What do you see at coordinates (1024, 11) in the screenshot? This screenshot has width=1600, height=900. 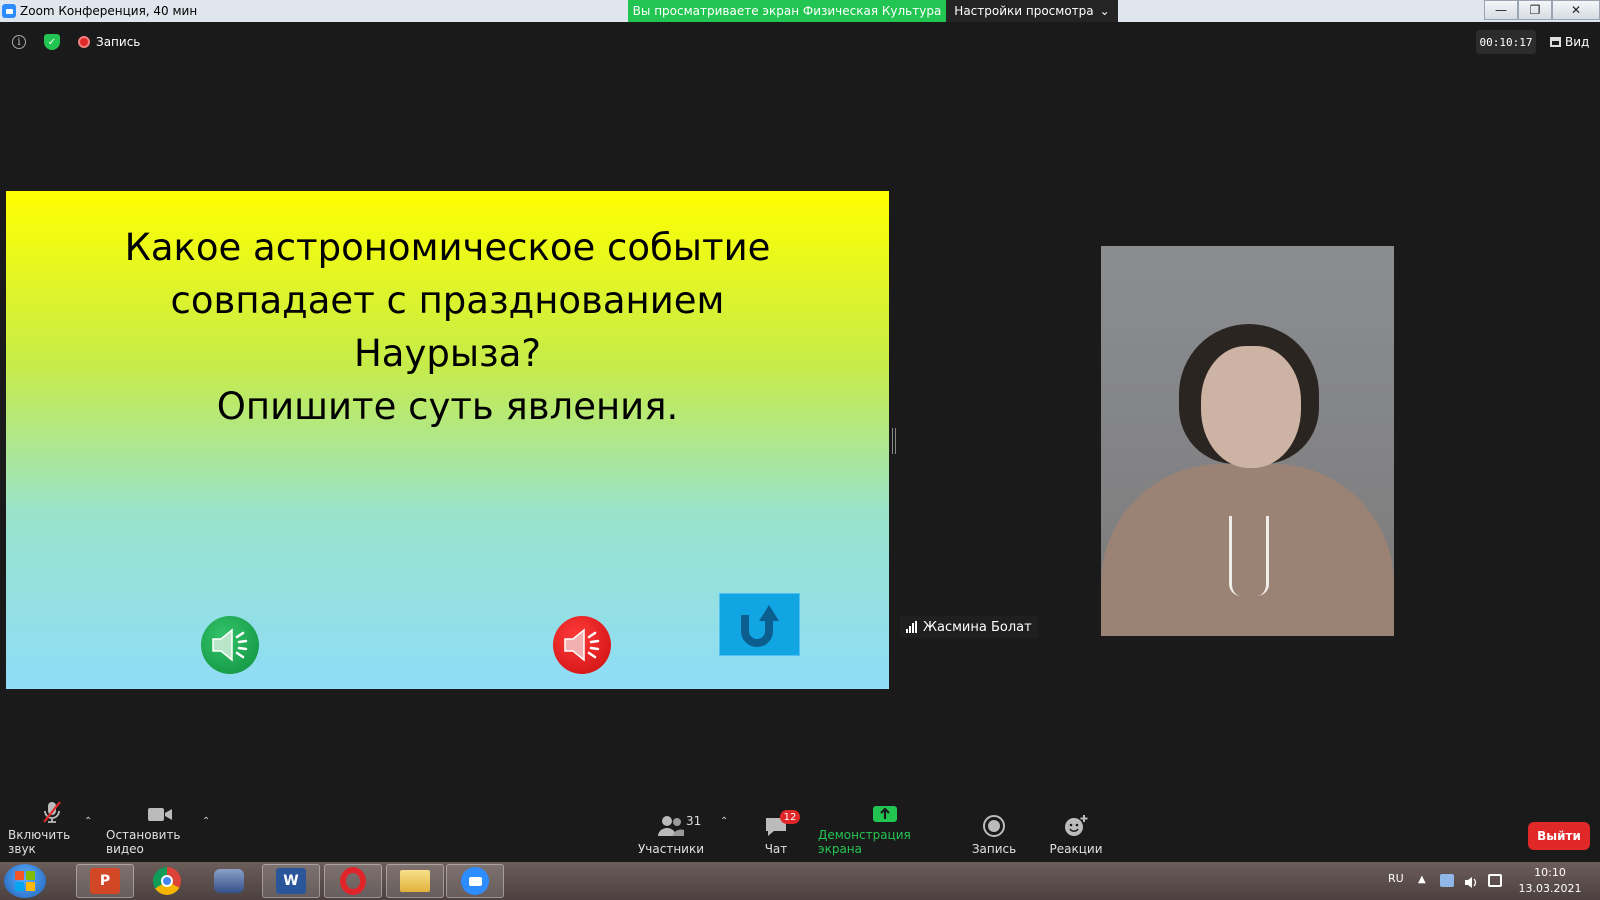 I see `view-settings-label: Настройки просмотра` at bounding box center [1024, 11].